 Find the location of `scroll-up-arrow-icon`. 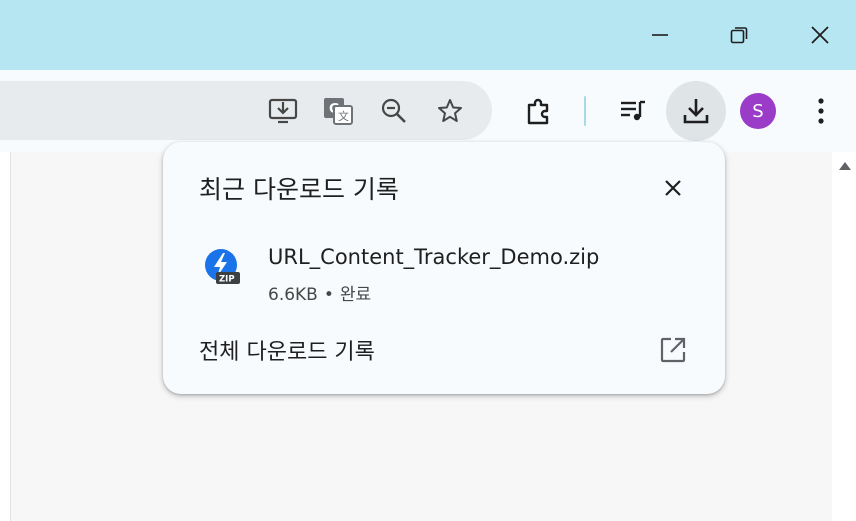

scroll-up-arrow-icon is located at coordinates (845, 166).